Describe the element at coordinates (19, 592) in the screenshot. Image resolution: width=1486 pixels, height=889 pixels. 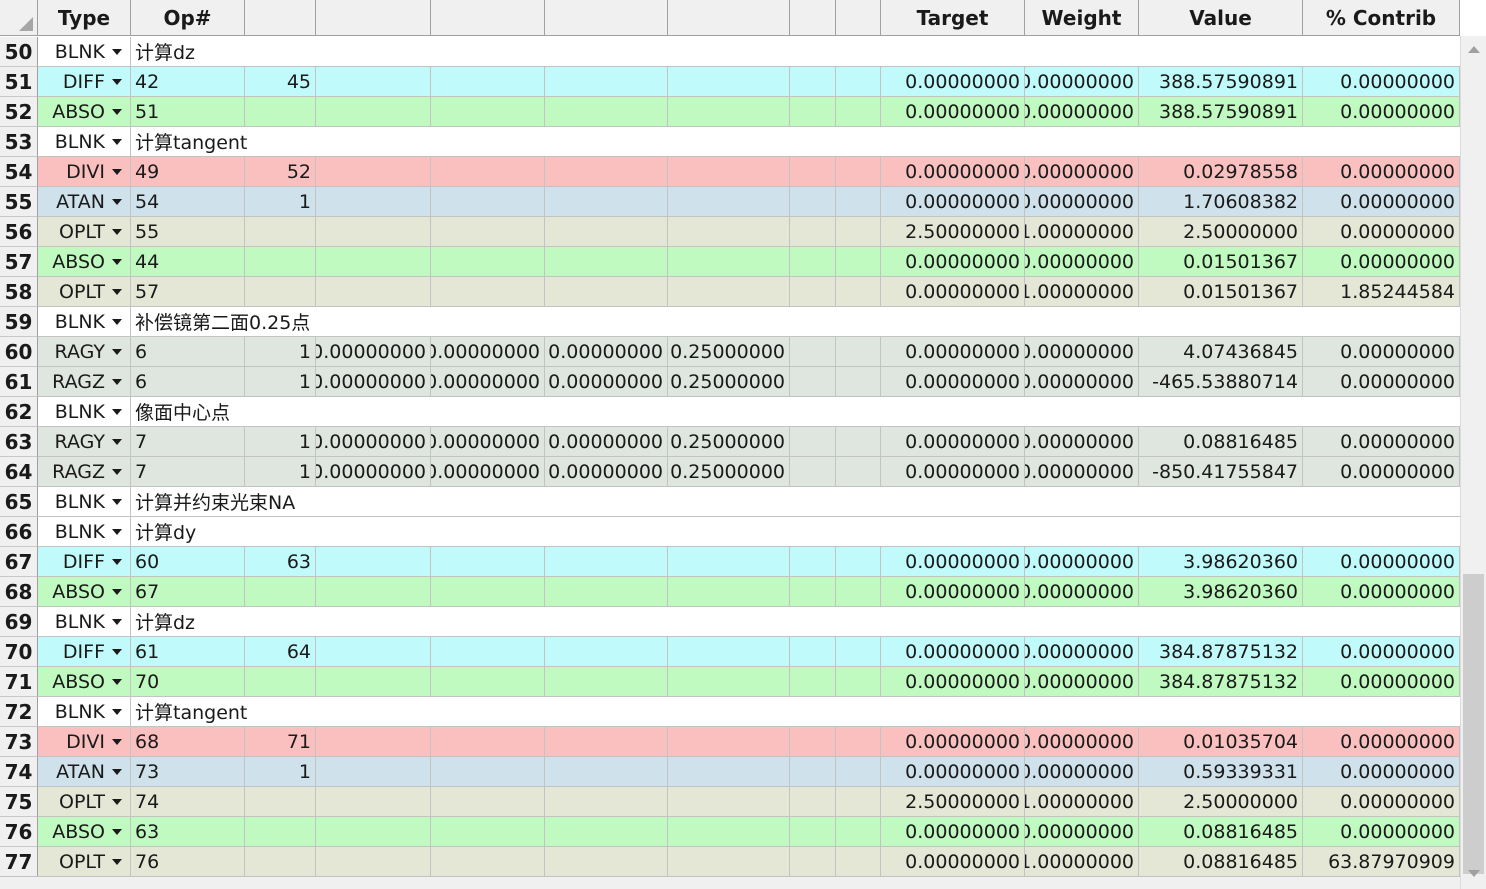
I see `row-number: 68` at that location.